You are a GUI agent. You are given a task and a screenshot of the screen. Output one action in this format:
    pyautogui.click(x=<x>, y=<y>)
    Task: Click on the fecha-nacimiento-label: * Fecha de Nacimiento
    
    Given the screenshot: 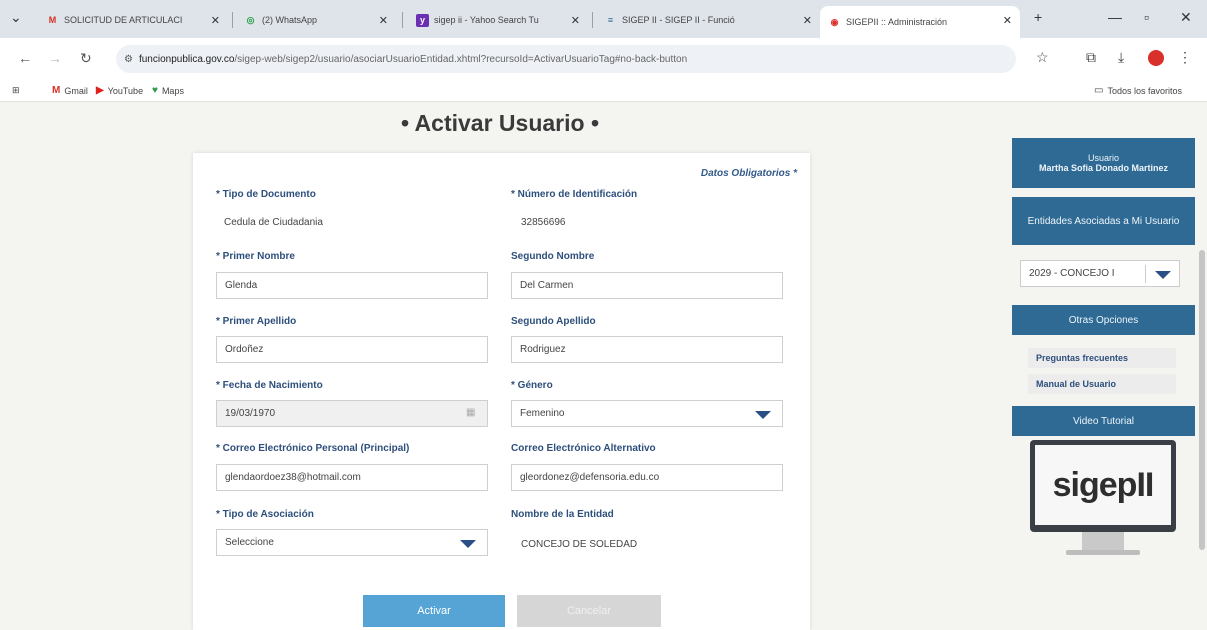 What is the action you would take?
    pyautogui.click(x=269, y=385)
    